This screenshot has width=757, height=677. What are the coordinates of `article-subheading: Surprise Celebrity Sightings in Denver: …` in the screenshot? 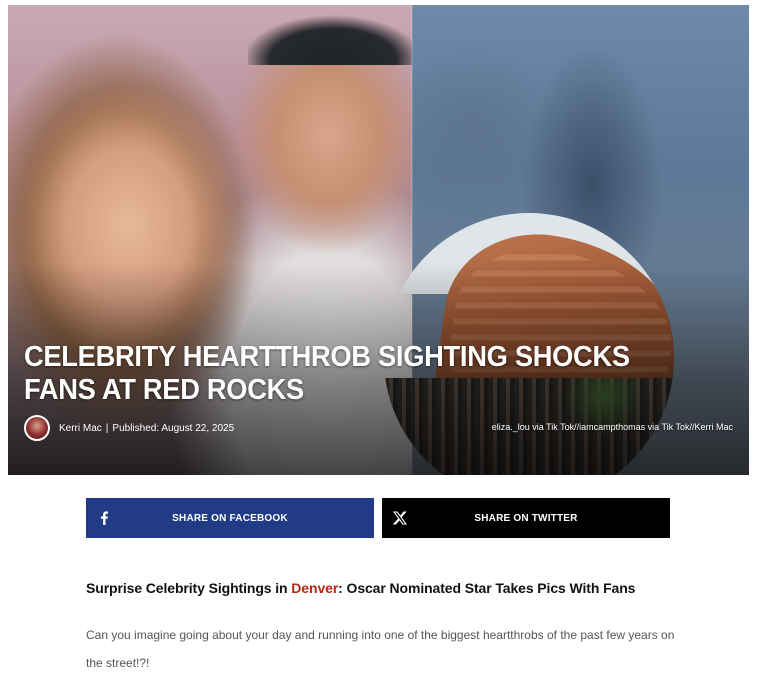 It's located at (360, 588).